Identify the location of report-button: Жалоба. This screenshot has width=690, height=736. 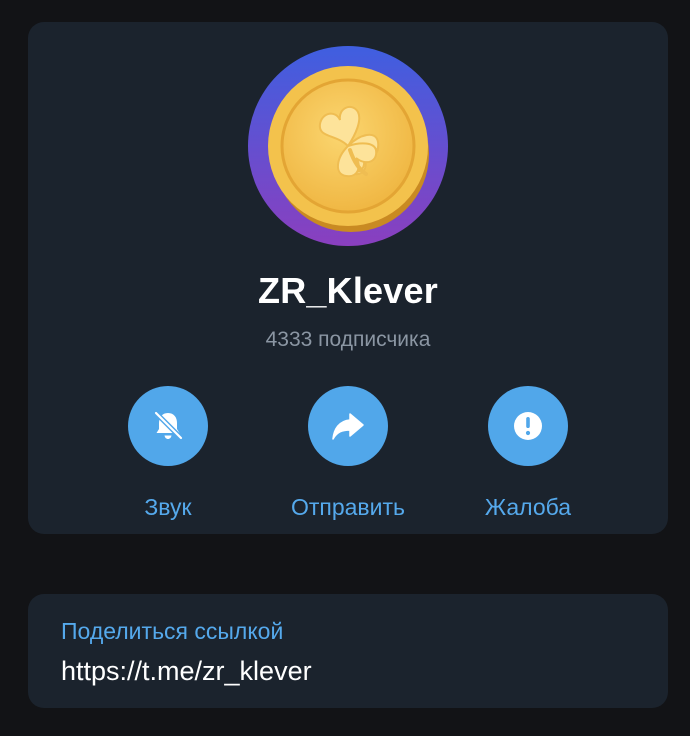
(528, 453).